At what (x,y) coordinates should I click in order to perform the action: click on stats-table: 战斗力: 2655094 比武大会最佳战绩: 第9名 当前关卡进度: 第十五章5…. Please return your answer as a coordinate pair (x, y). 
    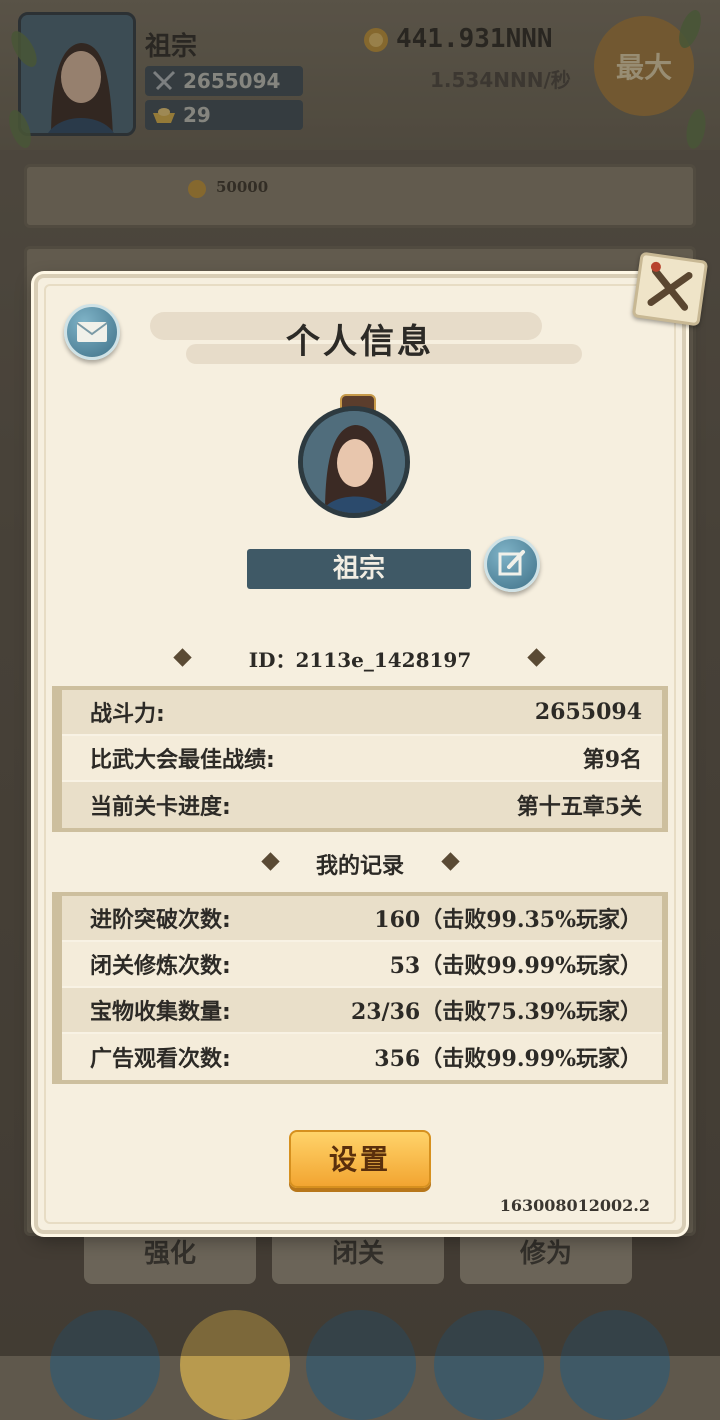
    Looking at the image, I should click on (360, 759).